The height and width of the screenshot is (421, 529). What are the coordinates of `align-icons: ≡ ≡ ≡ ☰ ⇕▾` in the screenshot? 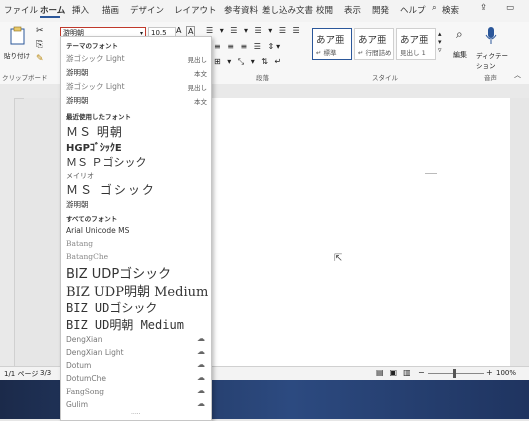 It's located at (248, 46).